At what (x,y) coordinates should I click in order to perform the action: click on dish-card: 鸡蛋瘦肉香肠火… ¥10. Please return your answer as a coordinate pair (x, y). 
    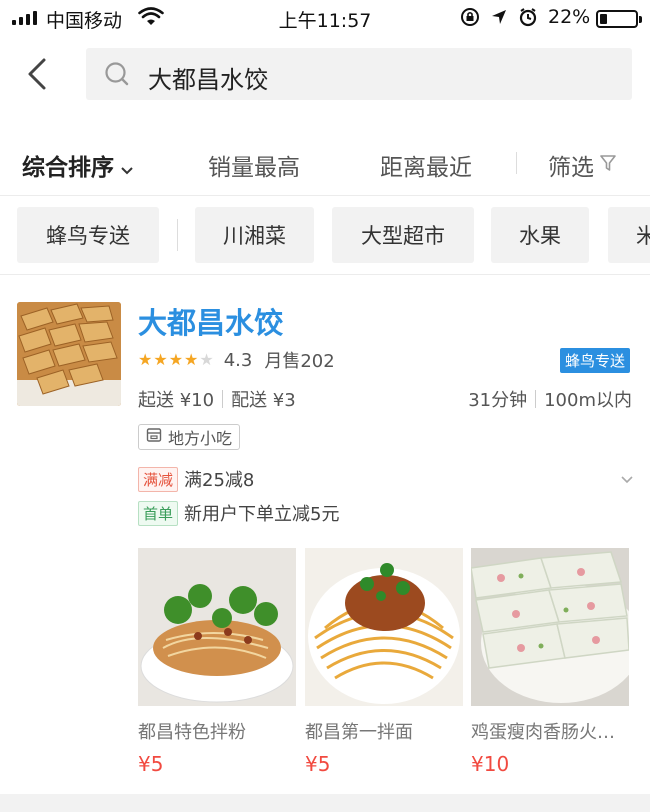
    Looking at the image, I should click on (550, 662).